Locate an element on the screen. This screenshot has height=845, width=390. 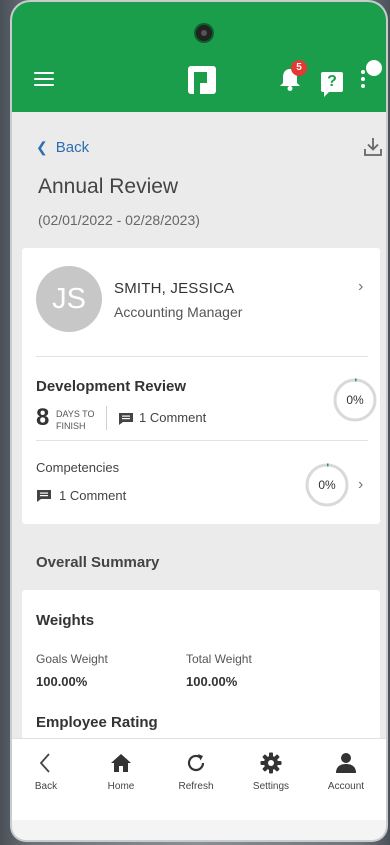
nav-back-button: Back is located at coordinates (46, 771).